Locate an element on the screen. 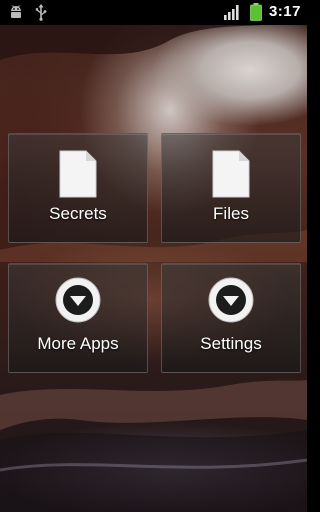 The width and height of the screenshot is (320, 512). settings-tile: Settings is located at coordinates (231, 318).